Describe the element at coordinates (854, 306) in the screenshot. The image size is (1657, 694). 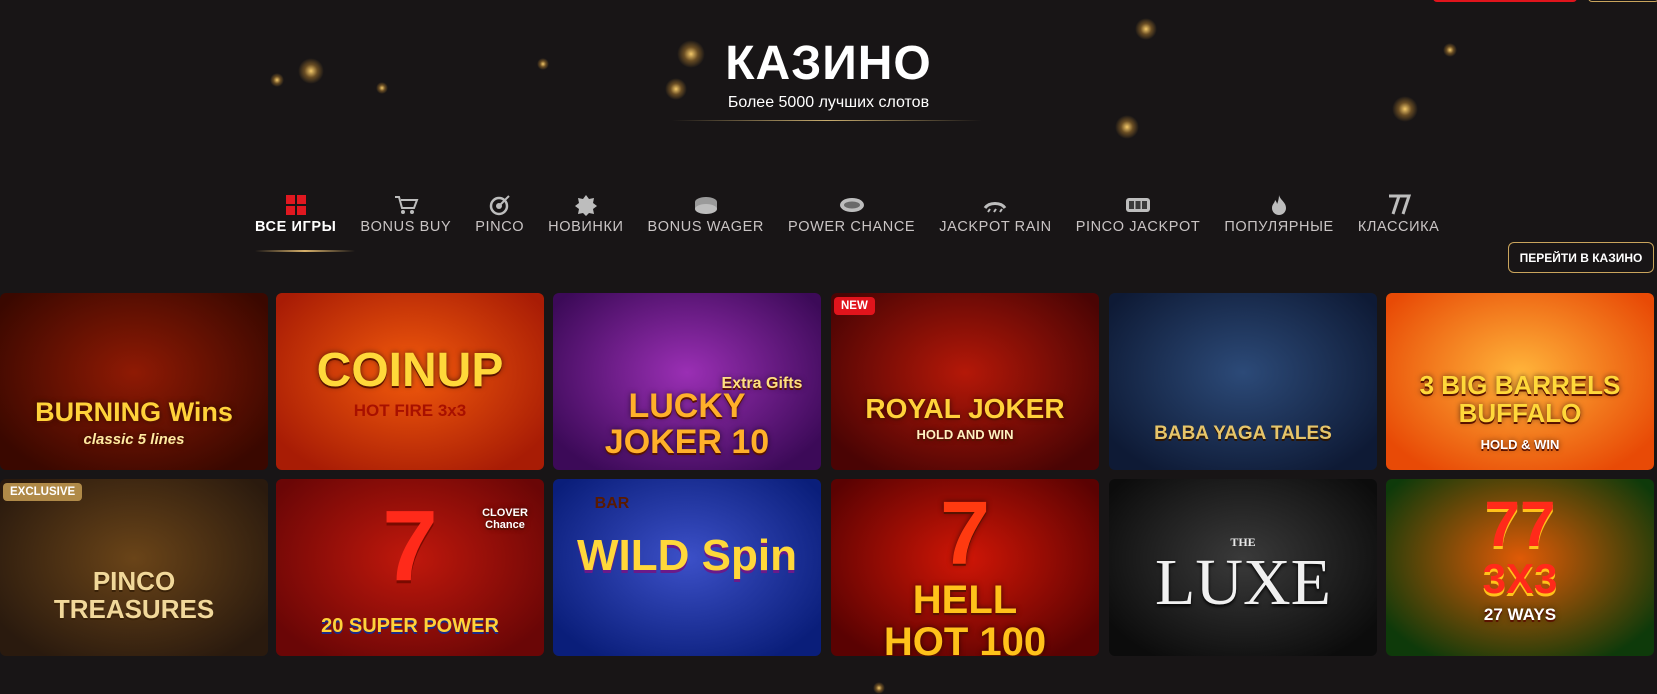
I see `new-badge: NEW` at that location.